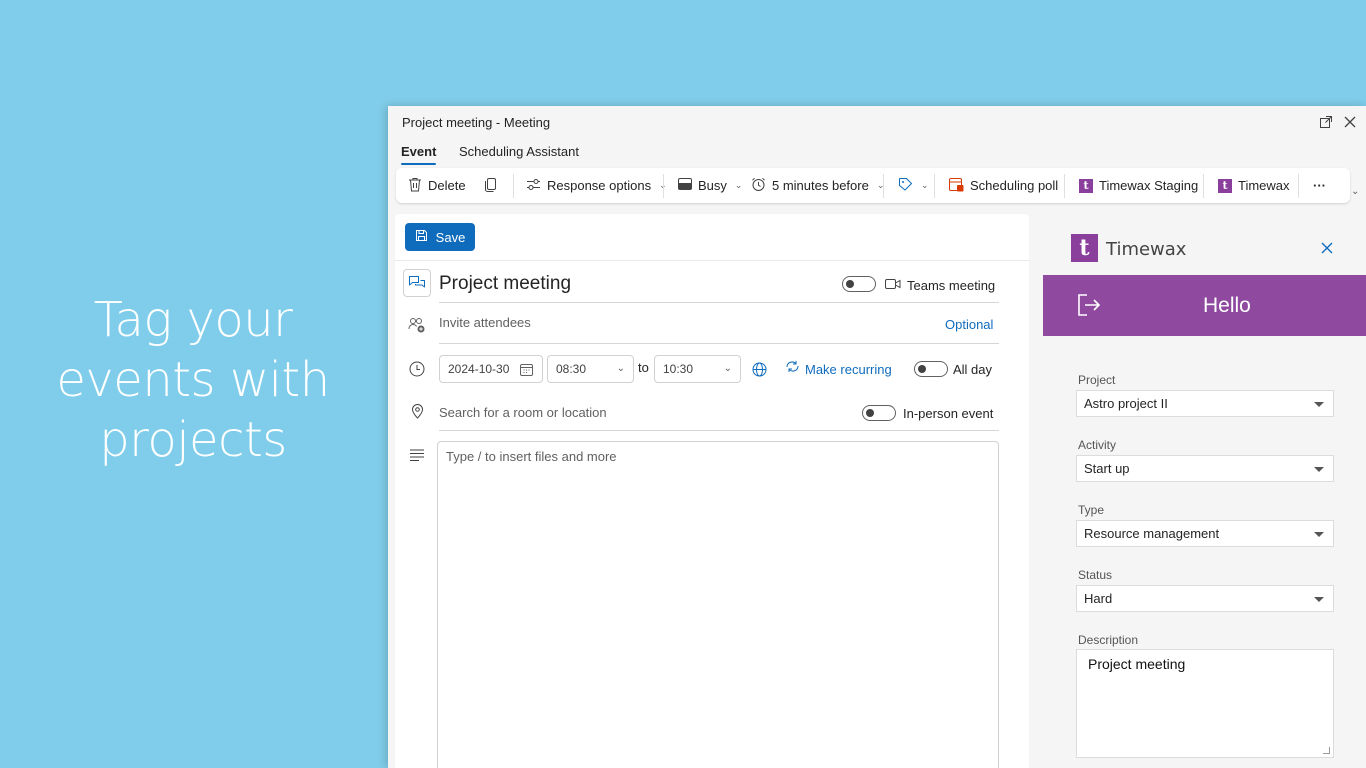 Image resolution: width=1366 pixels, height=768 pixels. What do you see at coordinates (417, 325) in the screenshot?
I see `people-add-icon` at bounding box center [417, 325].